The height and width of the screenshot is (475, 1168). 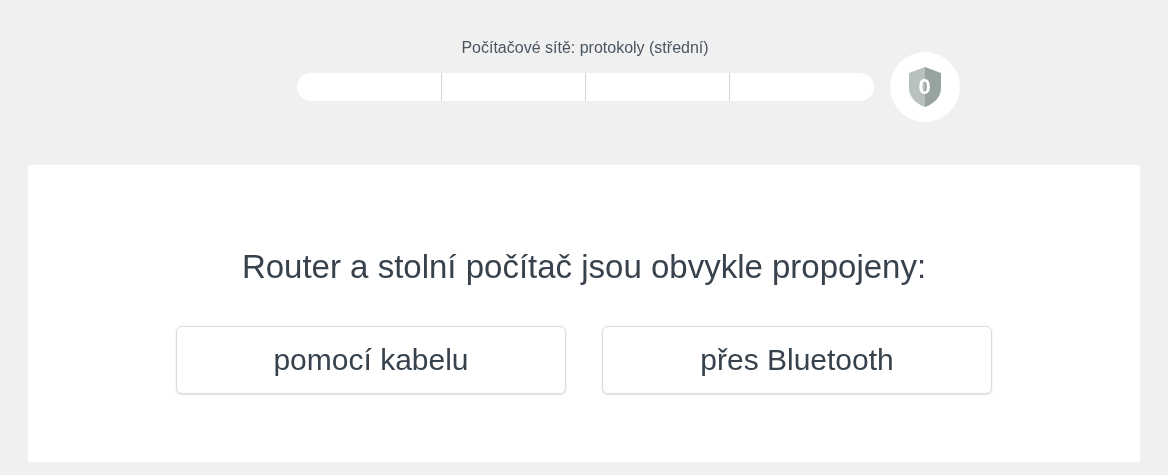 What do you see at coordinates (584, 267) in the screenshot?
I see `question-text: Router a stolní počítač jsou obvykle propojeny:` at bounding box center [584, 267].